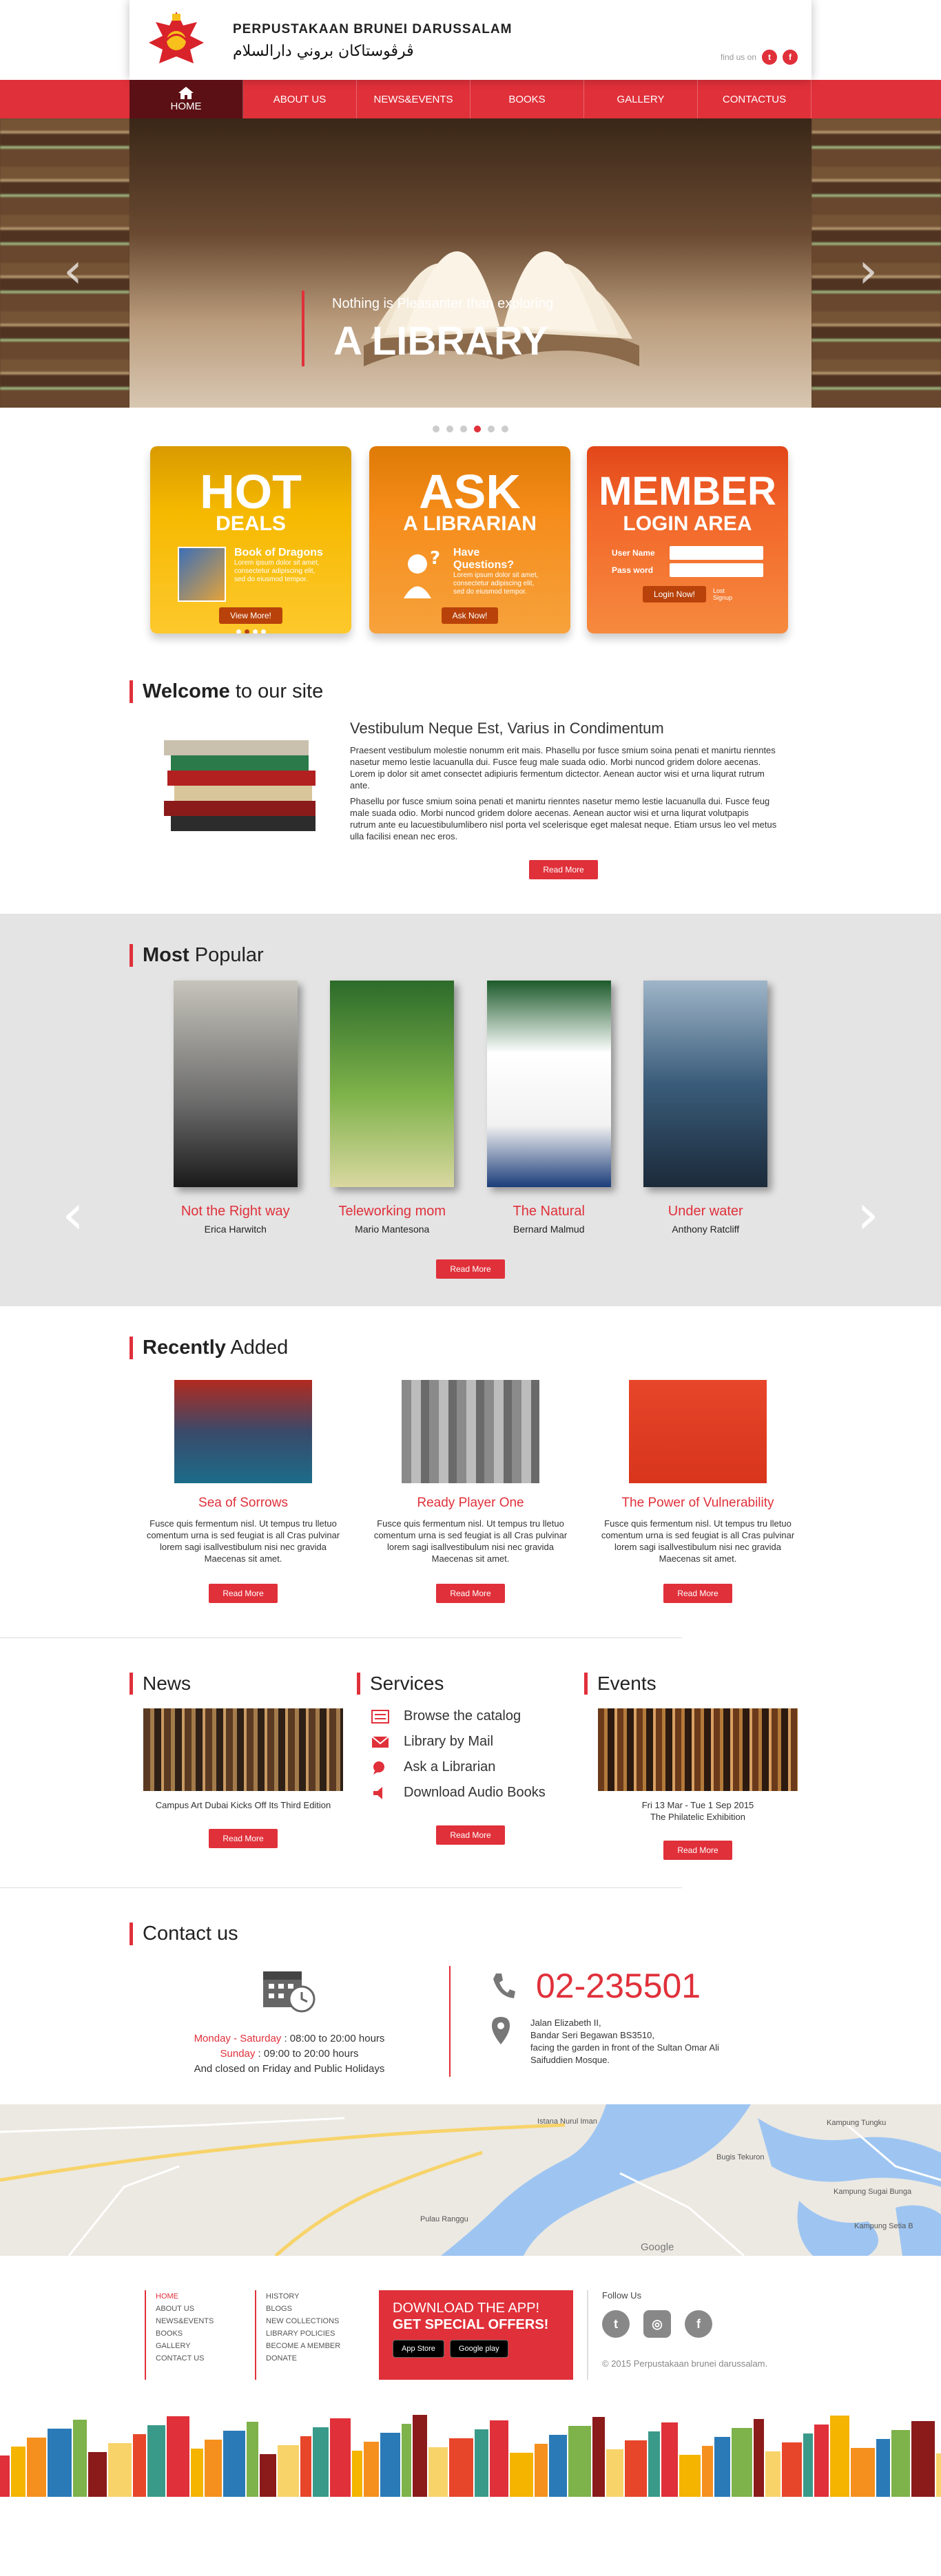 The width and height of the screenshot is (941, 2576). Describe the element at coordinates (206, 2333) in the screenshot. I see `footer-link: BOOKS` at that location.